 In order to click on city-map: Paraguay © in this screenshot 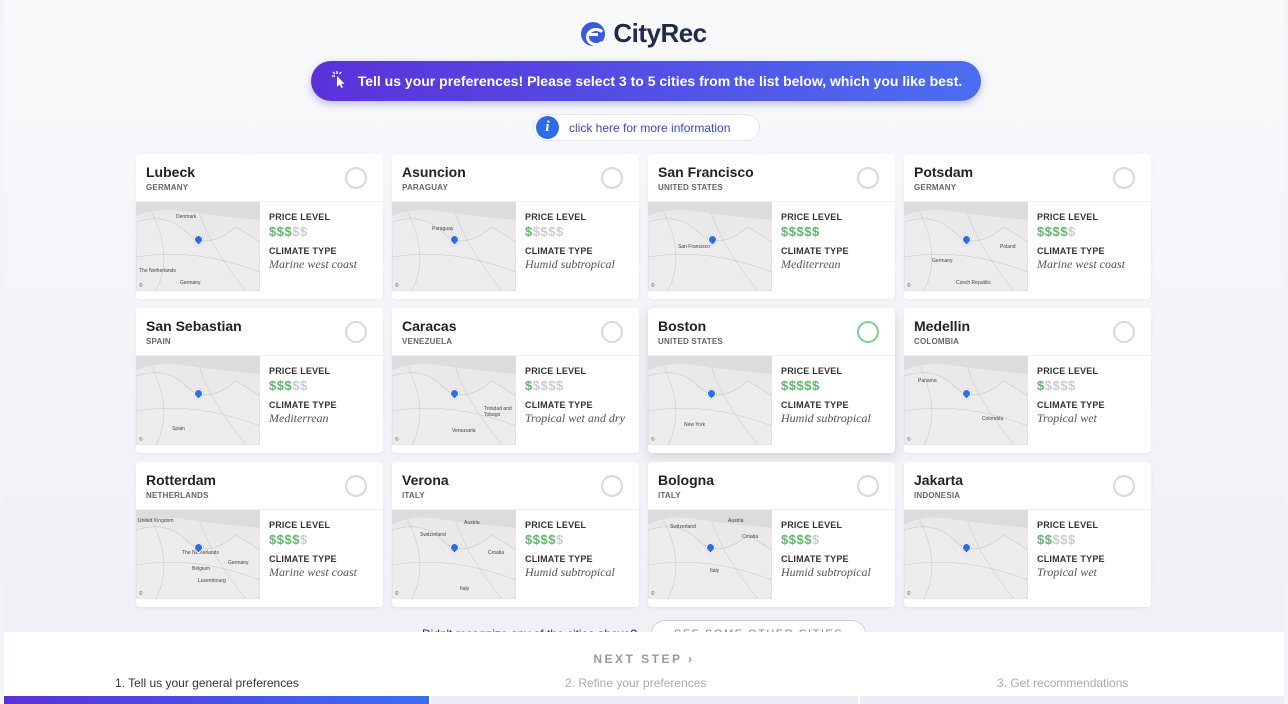, I will do `click(454, 246)`.